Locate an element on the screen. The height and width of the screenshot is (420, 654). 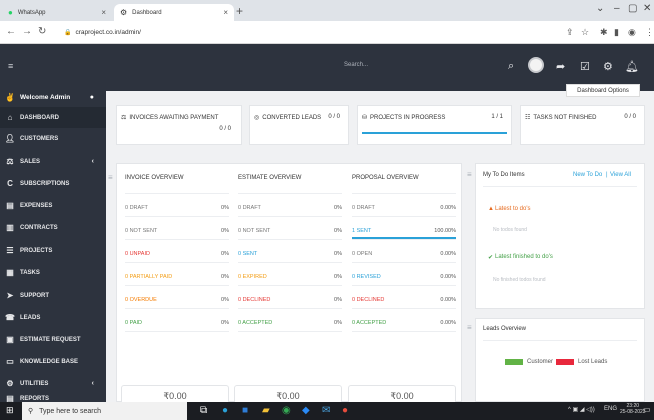
overview-row: 1 SENT 100.00% is located at coordinates (404, 228).